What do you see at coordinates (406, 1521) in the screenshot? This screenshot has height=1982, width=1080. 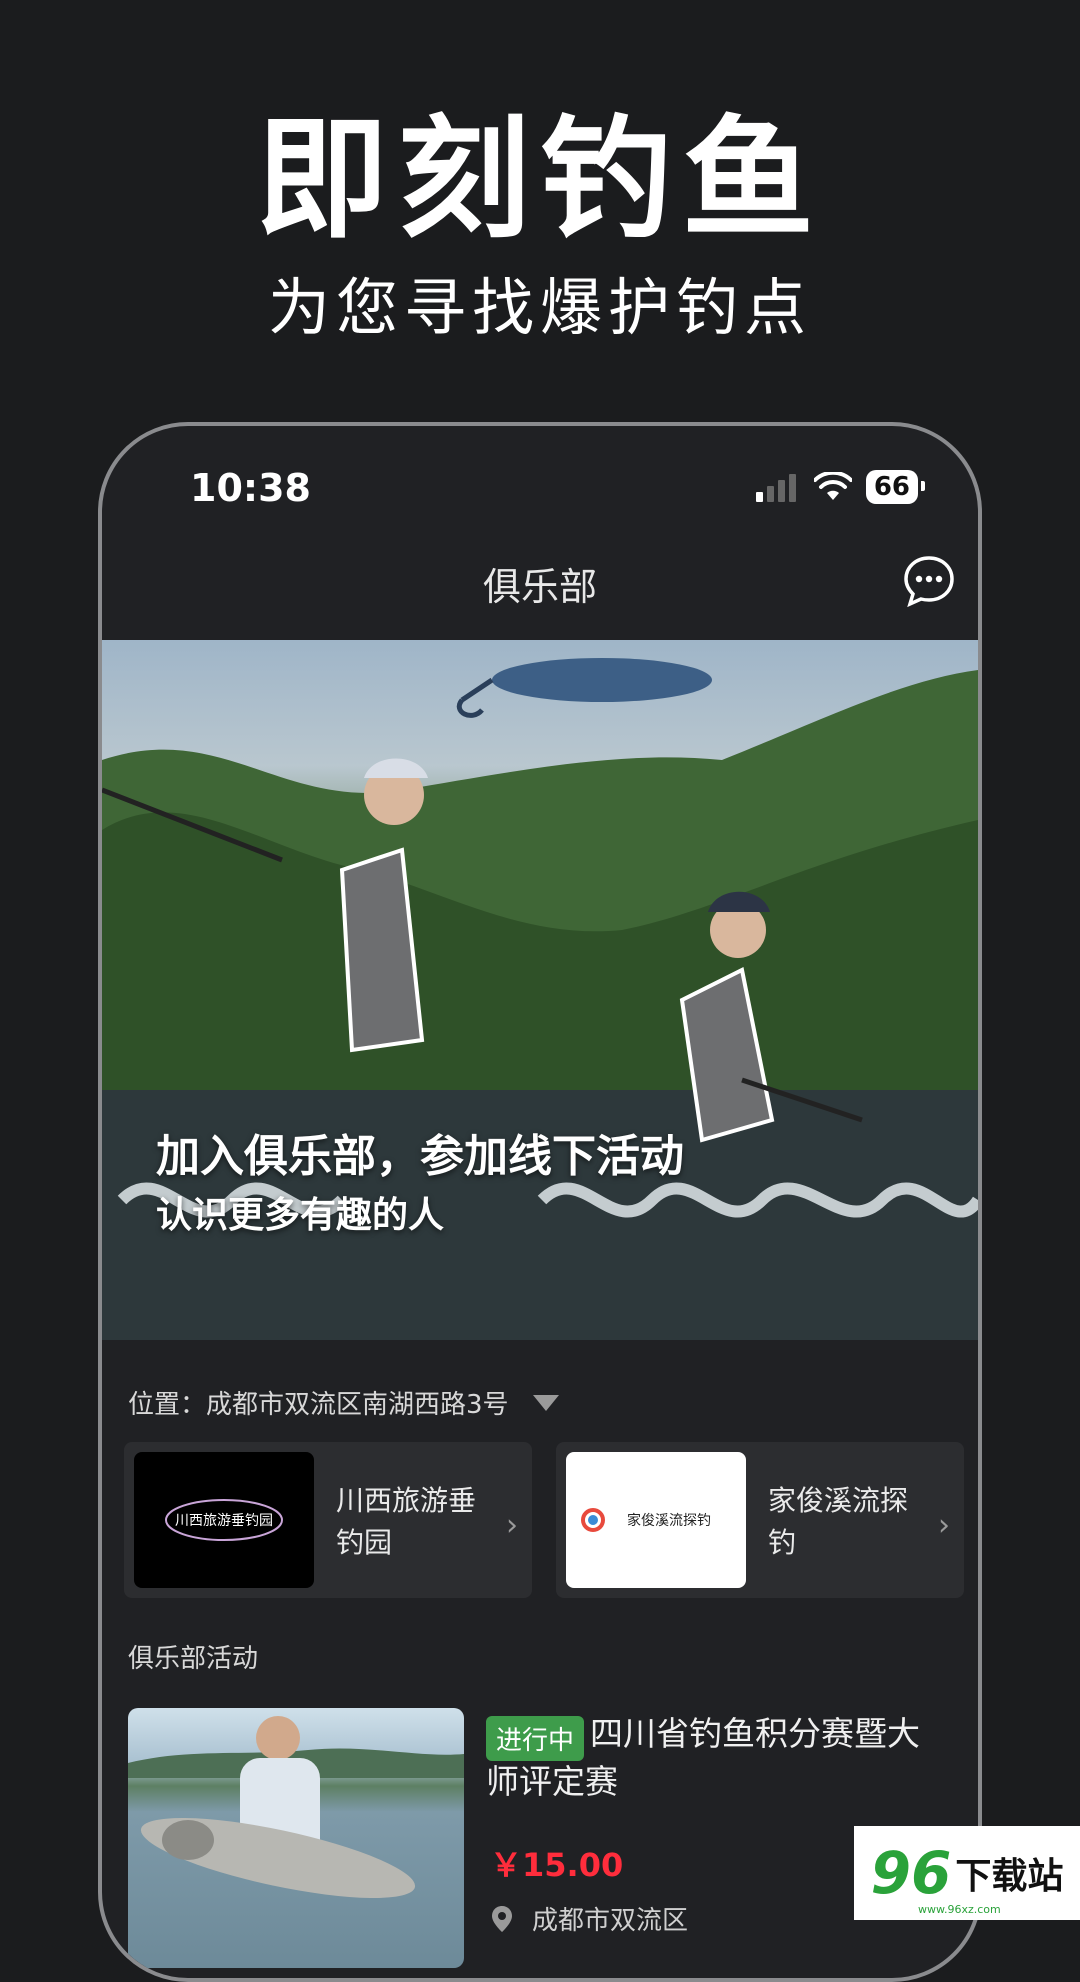 I see `club-name: 川西旅游垂钓园` at bounding box center [406, 1521].